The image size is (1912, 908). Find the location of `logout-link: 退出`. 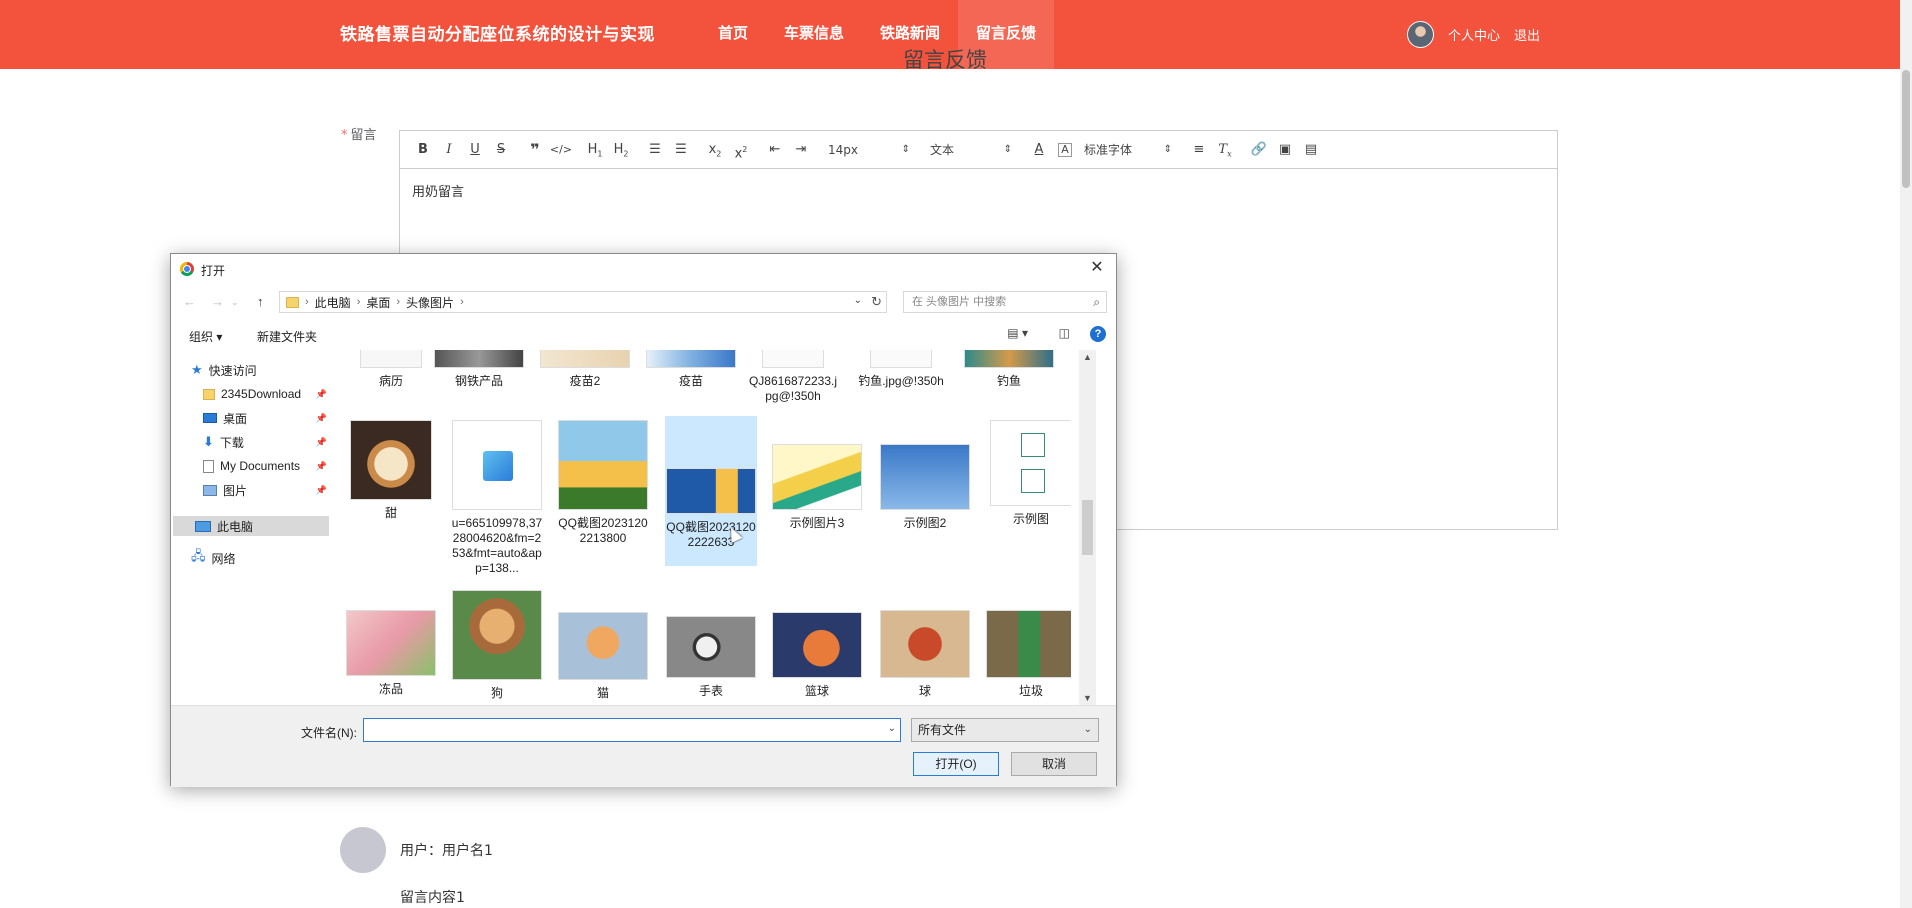

logout-link: 退出 is located at coordinates (1527, 34).